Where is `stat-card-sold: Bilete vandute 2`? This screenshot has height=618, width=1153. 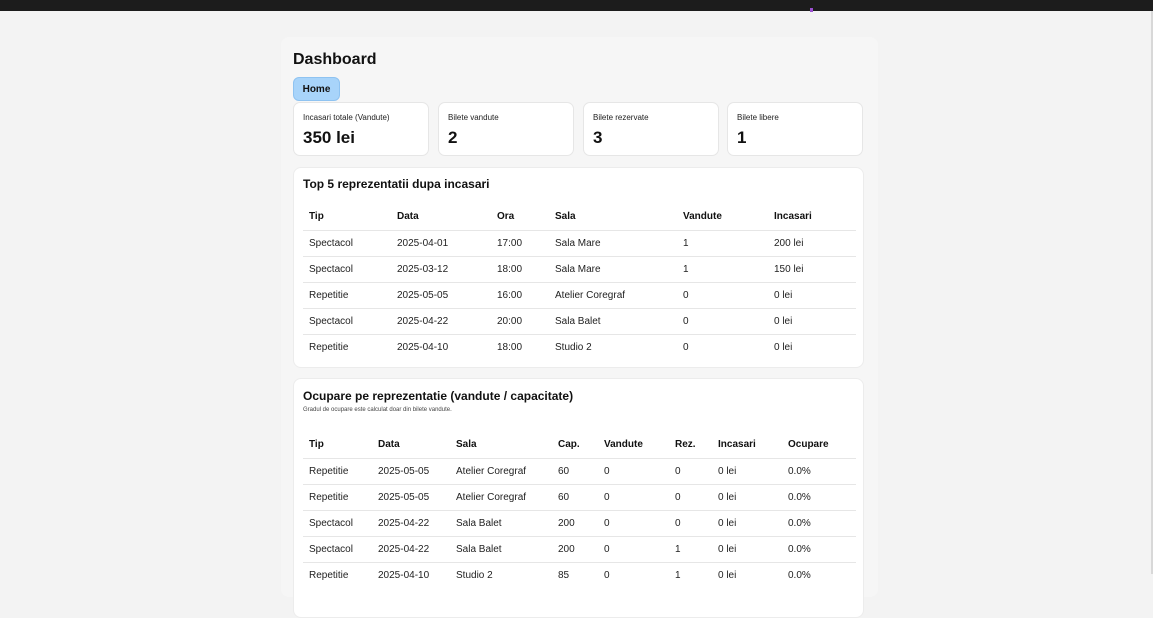 stat-card-sold: Bilete vandute 2 is located at coordinates (506, 129).